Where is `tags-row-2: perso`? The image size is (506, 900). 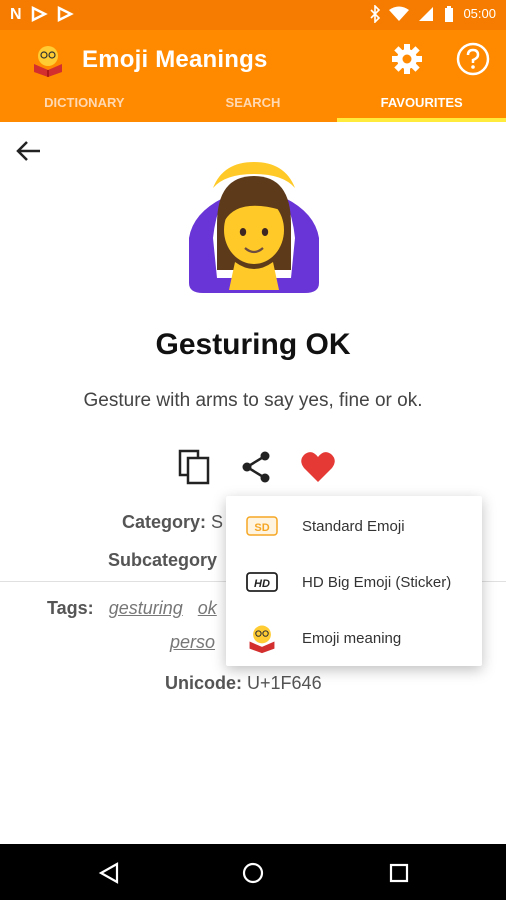
tags-row-2: perso is located at coordinates (192, 642).